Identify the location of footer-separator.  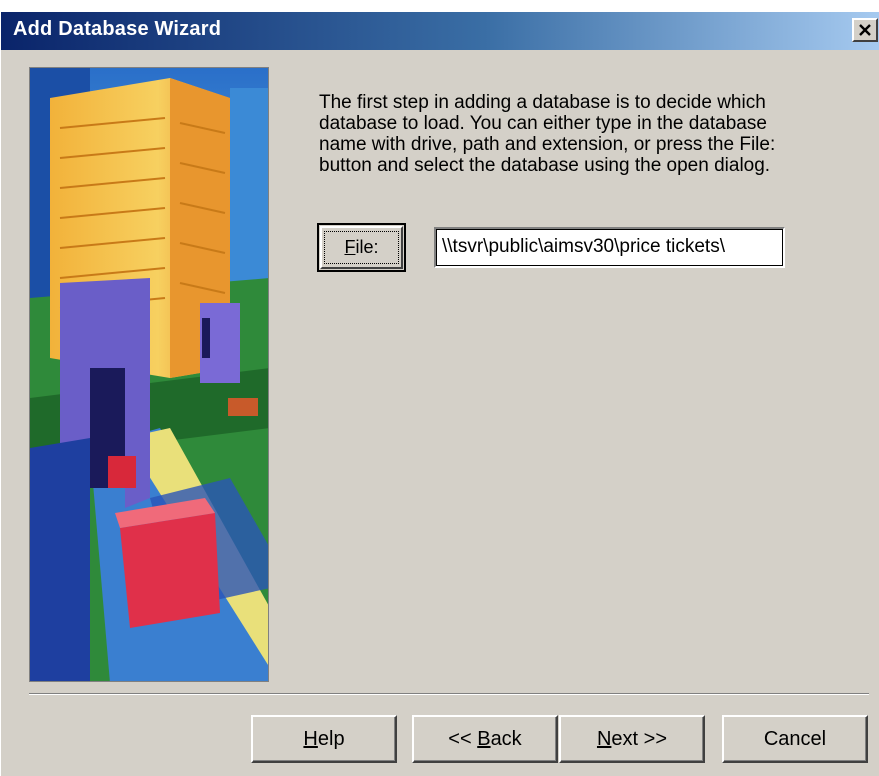
(449, 694).